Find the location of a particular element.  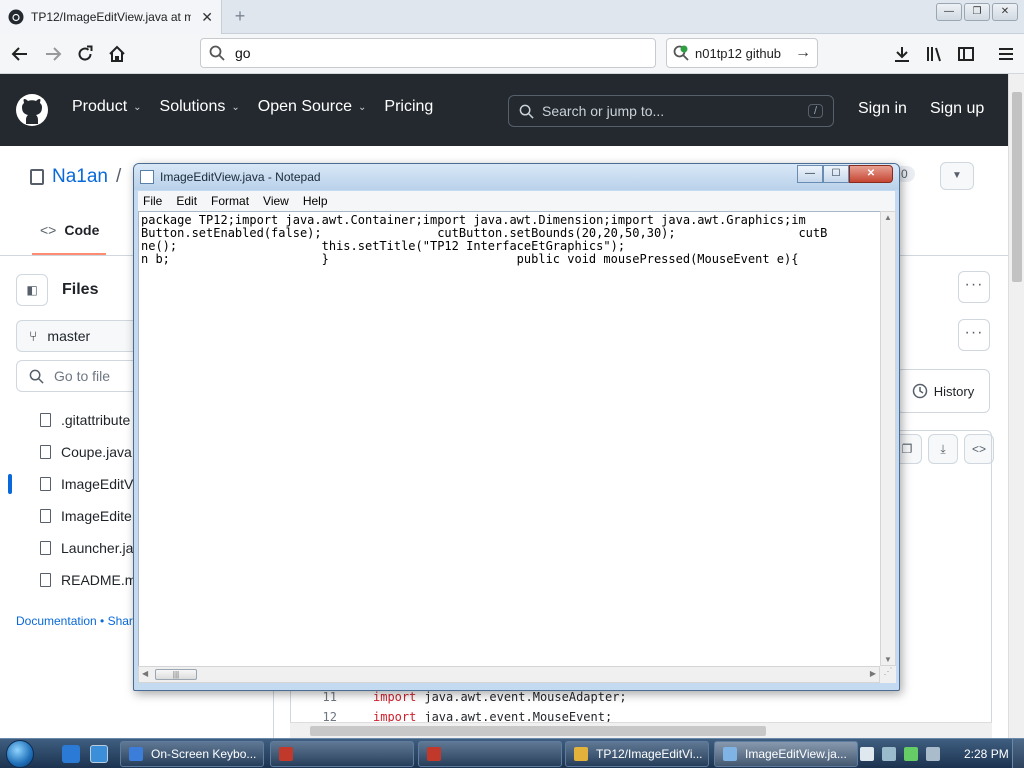

taskbar-clock: 2:28 PM is located at coordinates (986, 754).